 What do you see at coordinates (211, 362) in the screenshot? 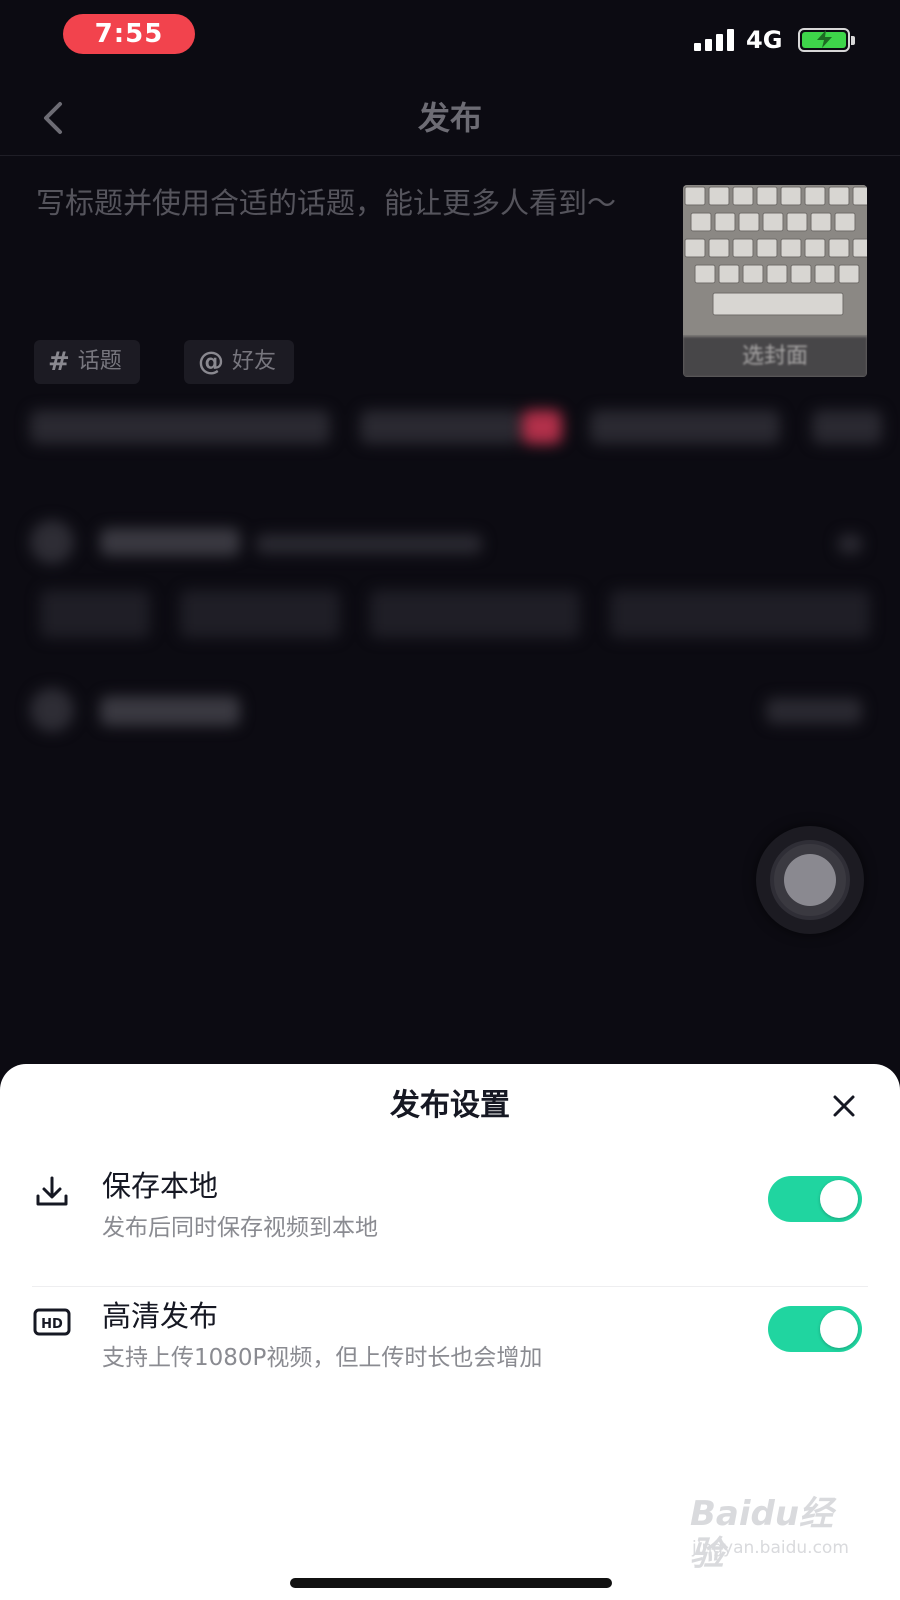
I see `at-sign-icon: @` at bounding box center [211, 362].